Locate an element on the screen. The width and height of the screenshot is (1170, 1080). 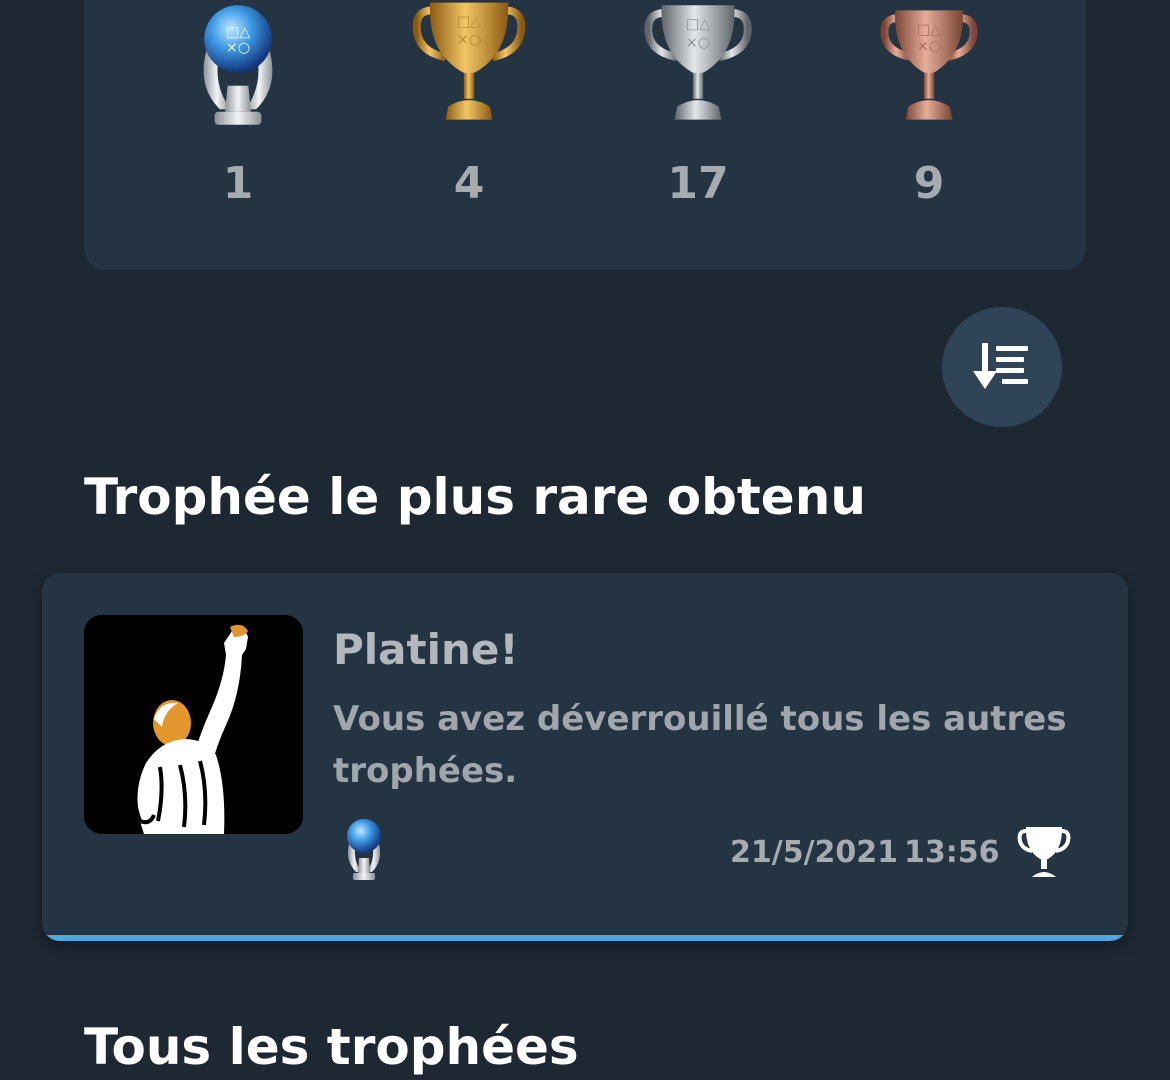
sort-button is located at coordinates (1002, 367).